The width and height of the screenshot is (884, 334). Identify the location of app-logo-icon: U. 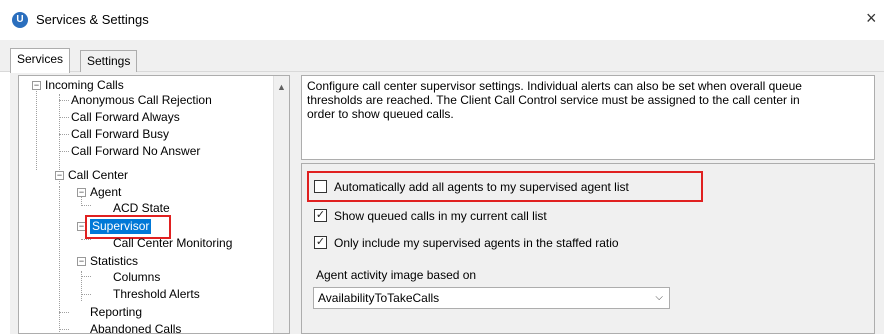
(20, 20).